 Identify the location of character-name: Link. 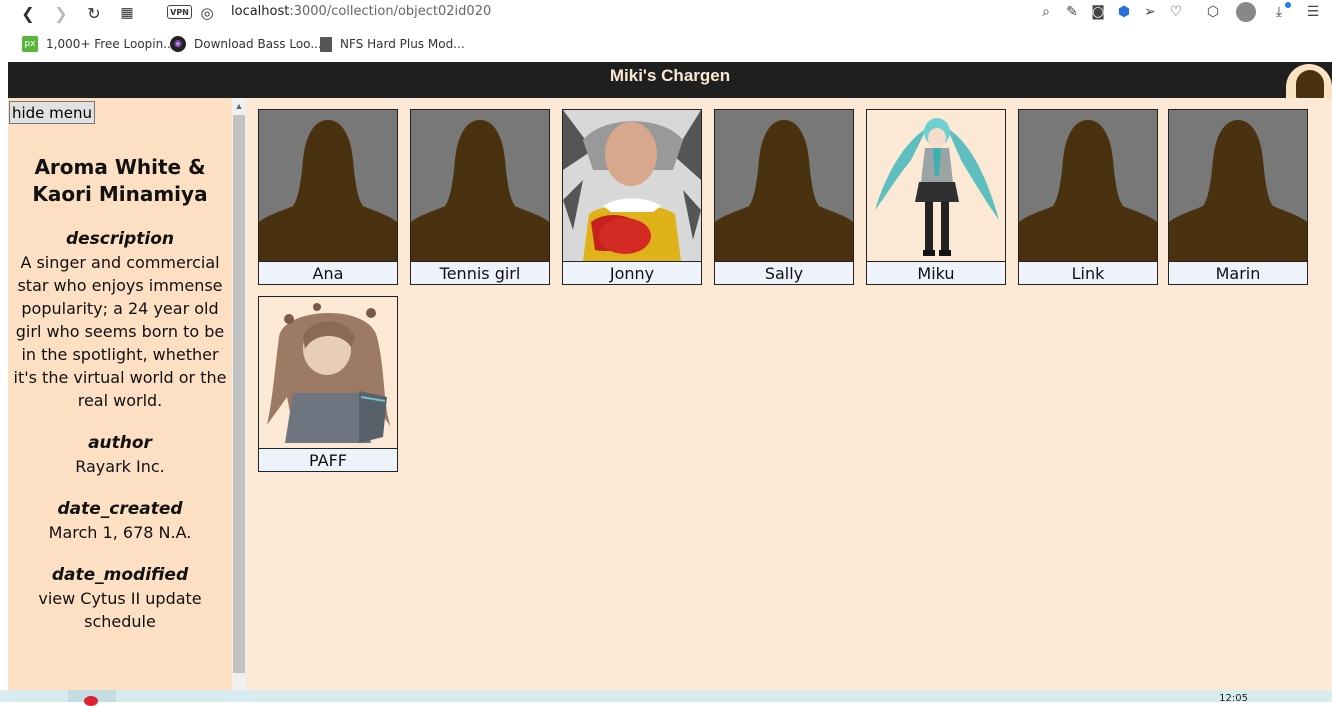
(1088, 272).